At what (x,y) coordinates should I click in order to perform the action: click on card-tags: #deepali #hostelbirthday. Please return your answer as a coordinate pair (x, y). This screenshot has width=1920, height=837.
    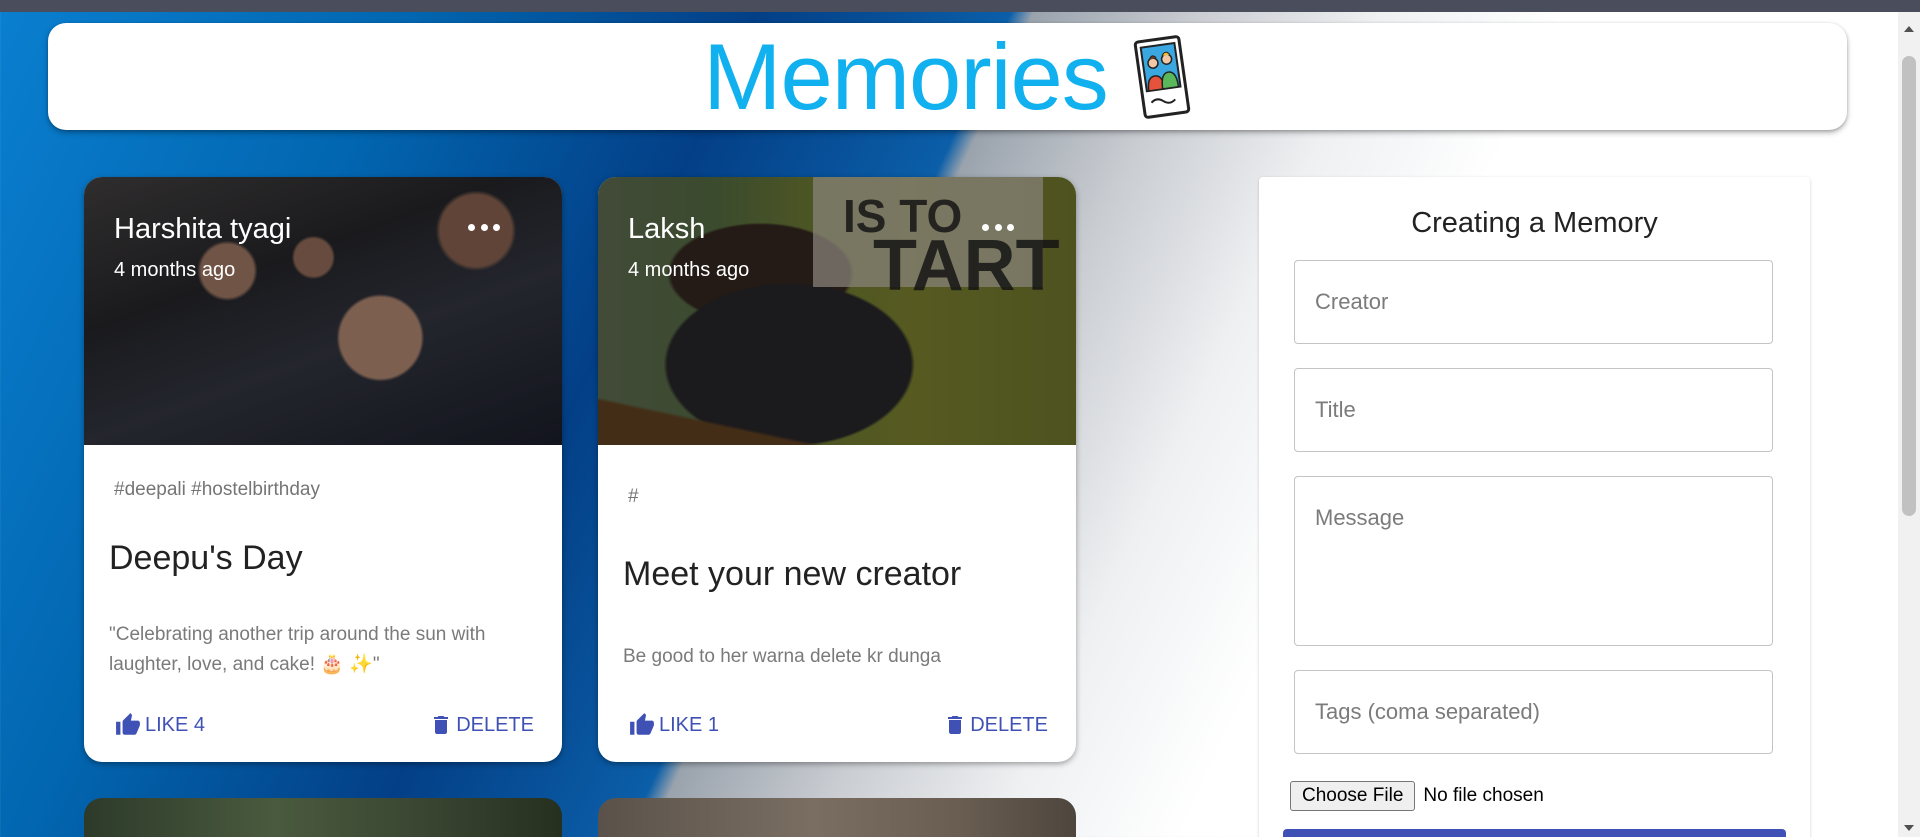
    Looking at the image, I should click on (217, 489).